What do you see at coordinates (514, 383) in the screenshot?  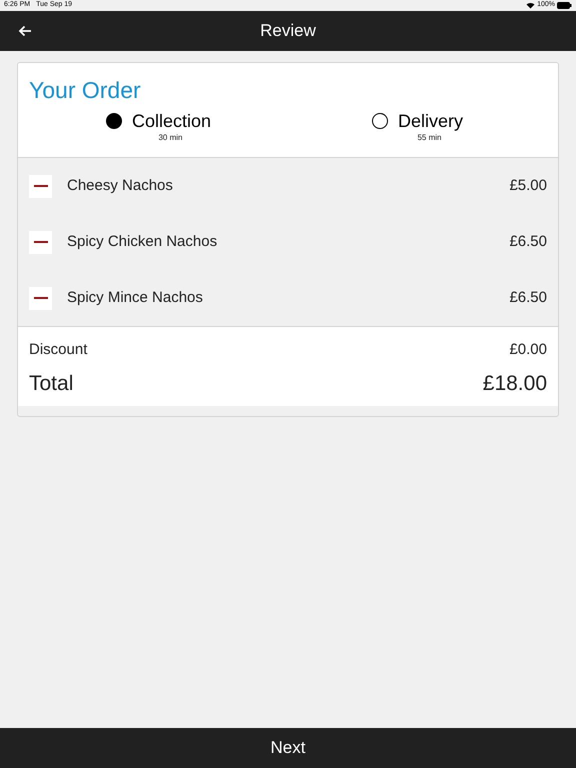 I see `total-value: £18.00` at bounding box center [514, 383].